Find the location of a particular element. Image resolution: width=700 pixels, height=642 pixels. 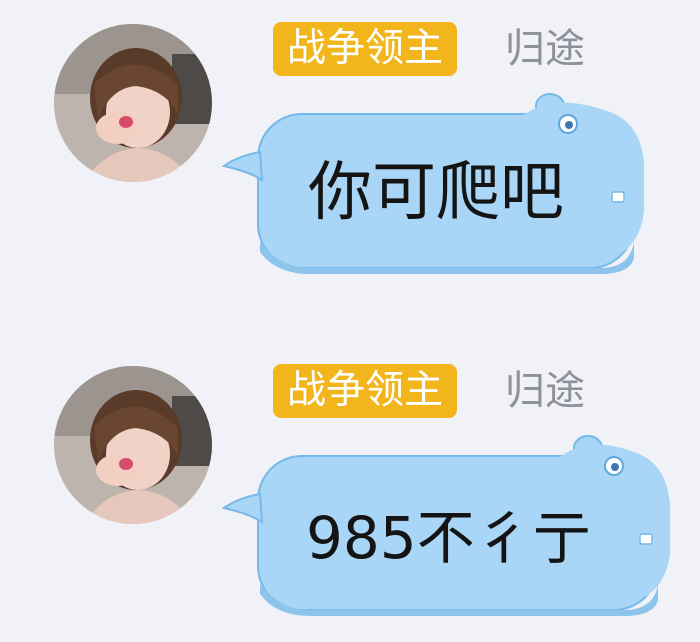

message-text: 985不彳亍 is located at coordinates (448, 538).